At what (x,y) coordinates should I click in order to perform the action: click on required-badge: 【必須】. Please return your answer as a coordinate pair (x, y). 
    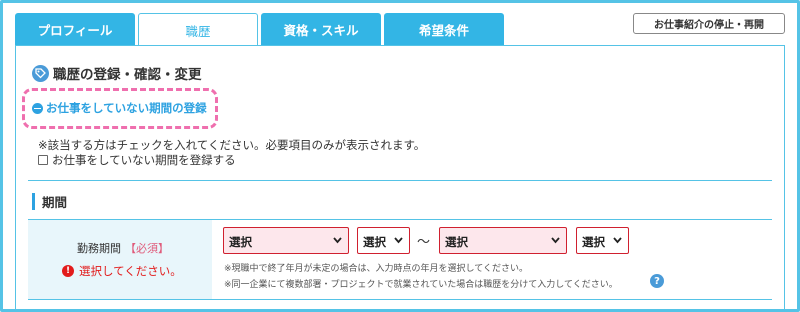
    Looking at the image, I should click on (147, 248).